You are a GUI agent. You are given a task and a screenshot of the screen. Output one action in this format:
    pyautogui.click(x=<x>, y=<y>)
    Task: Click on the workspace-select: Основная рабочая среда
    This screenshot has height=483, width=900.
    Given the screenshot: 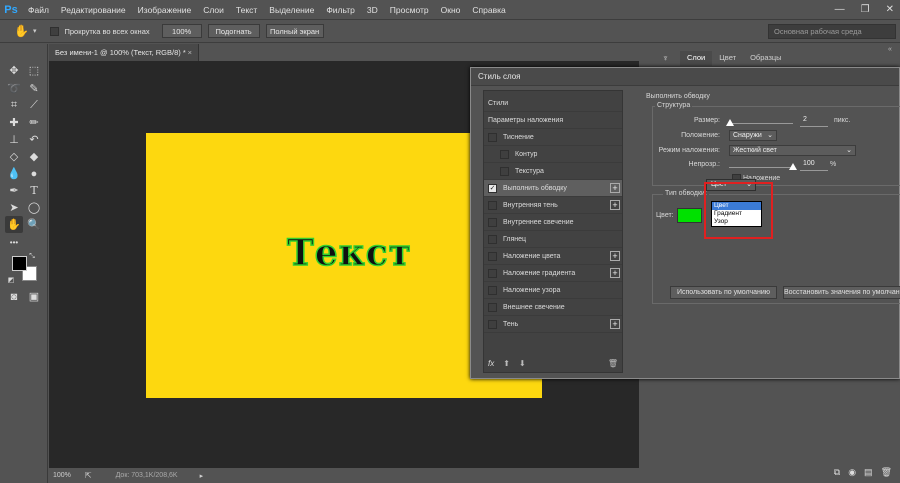 What is the action you would take?
    pyautogui.click(x=832, y=31)
    